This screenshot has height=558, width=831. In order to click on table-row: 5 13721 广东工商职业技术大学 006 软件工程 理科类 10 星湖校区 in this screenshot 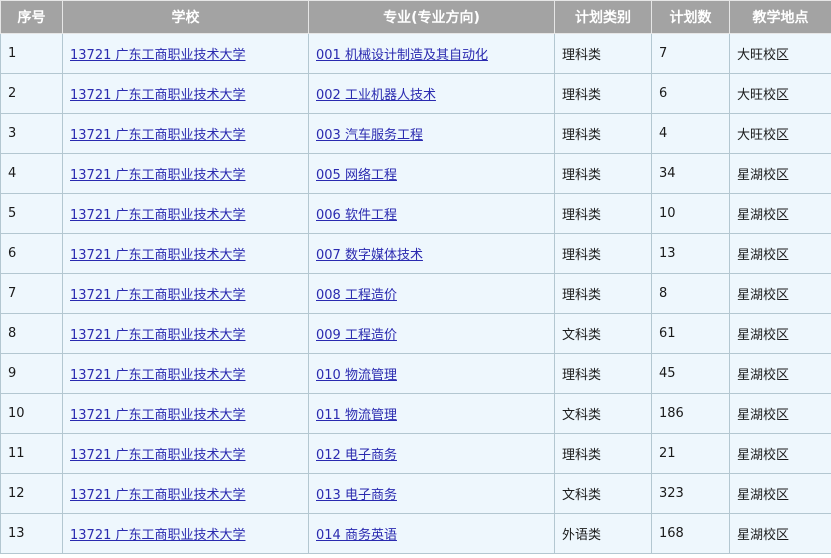, I will do `click(415, 213)`.